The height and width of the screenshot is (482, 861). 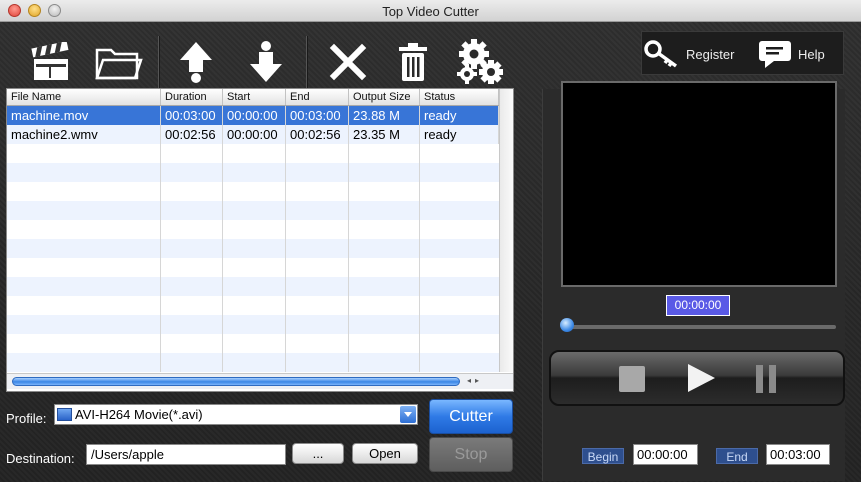 I want to click on move-down-button, so click(x=266, y=62).